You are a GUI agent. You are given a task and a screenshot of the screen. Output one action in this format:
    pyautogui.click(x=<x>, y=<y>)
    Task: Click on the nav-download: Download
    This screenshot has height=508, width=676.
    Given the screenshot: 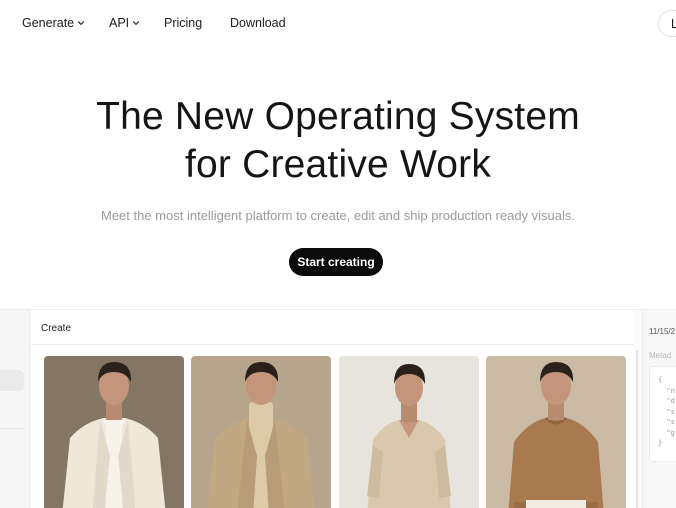 What is the action you would take?
    pyautogui.click(x=258, y=23)
    